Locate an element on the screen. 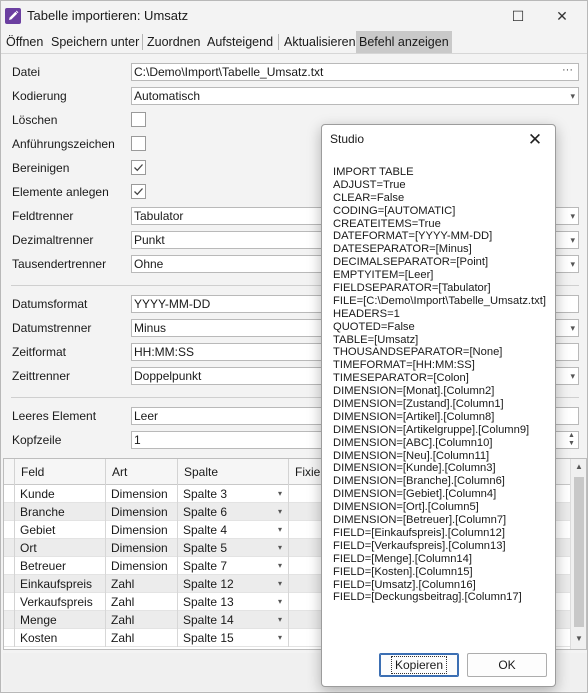 The width and height of the screenshot is (588, 693). command-line: TIMEFORMAT=[HH:MM:SS] is located at coordinates (404, 365).